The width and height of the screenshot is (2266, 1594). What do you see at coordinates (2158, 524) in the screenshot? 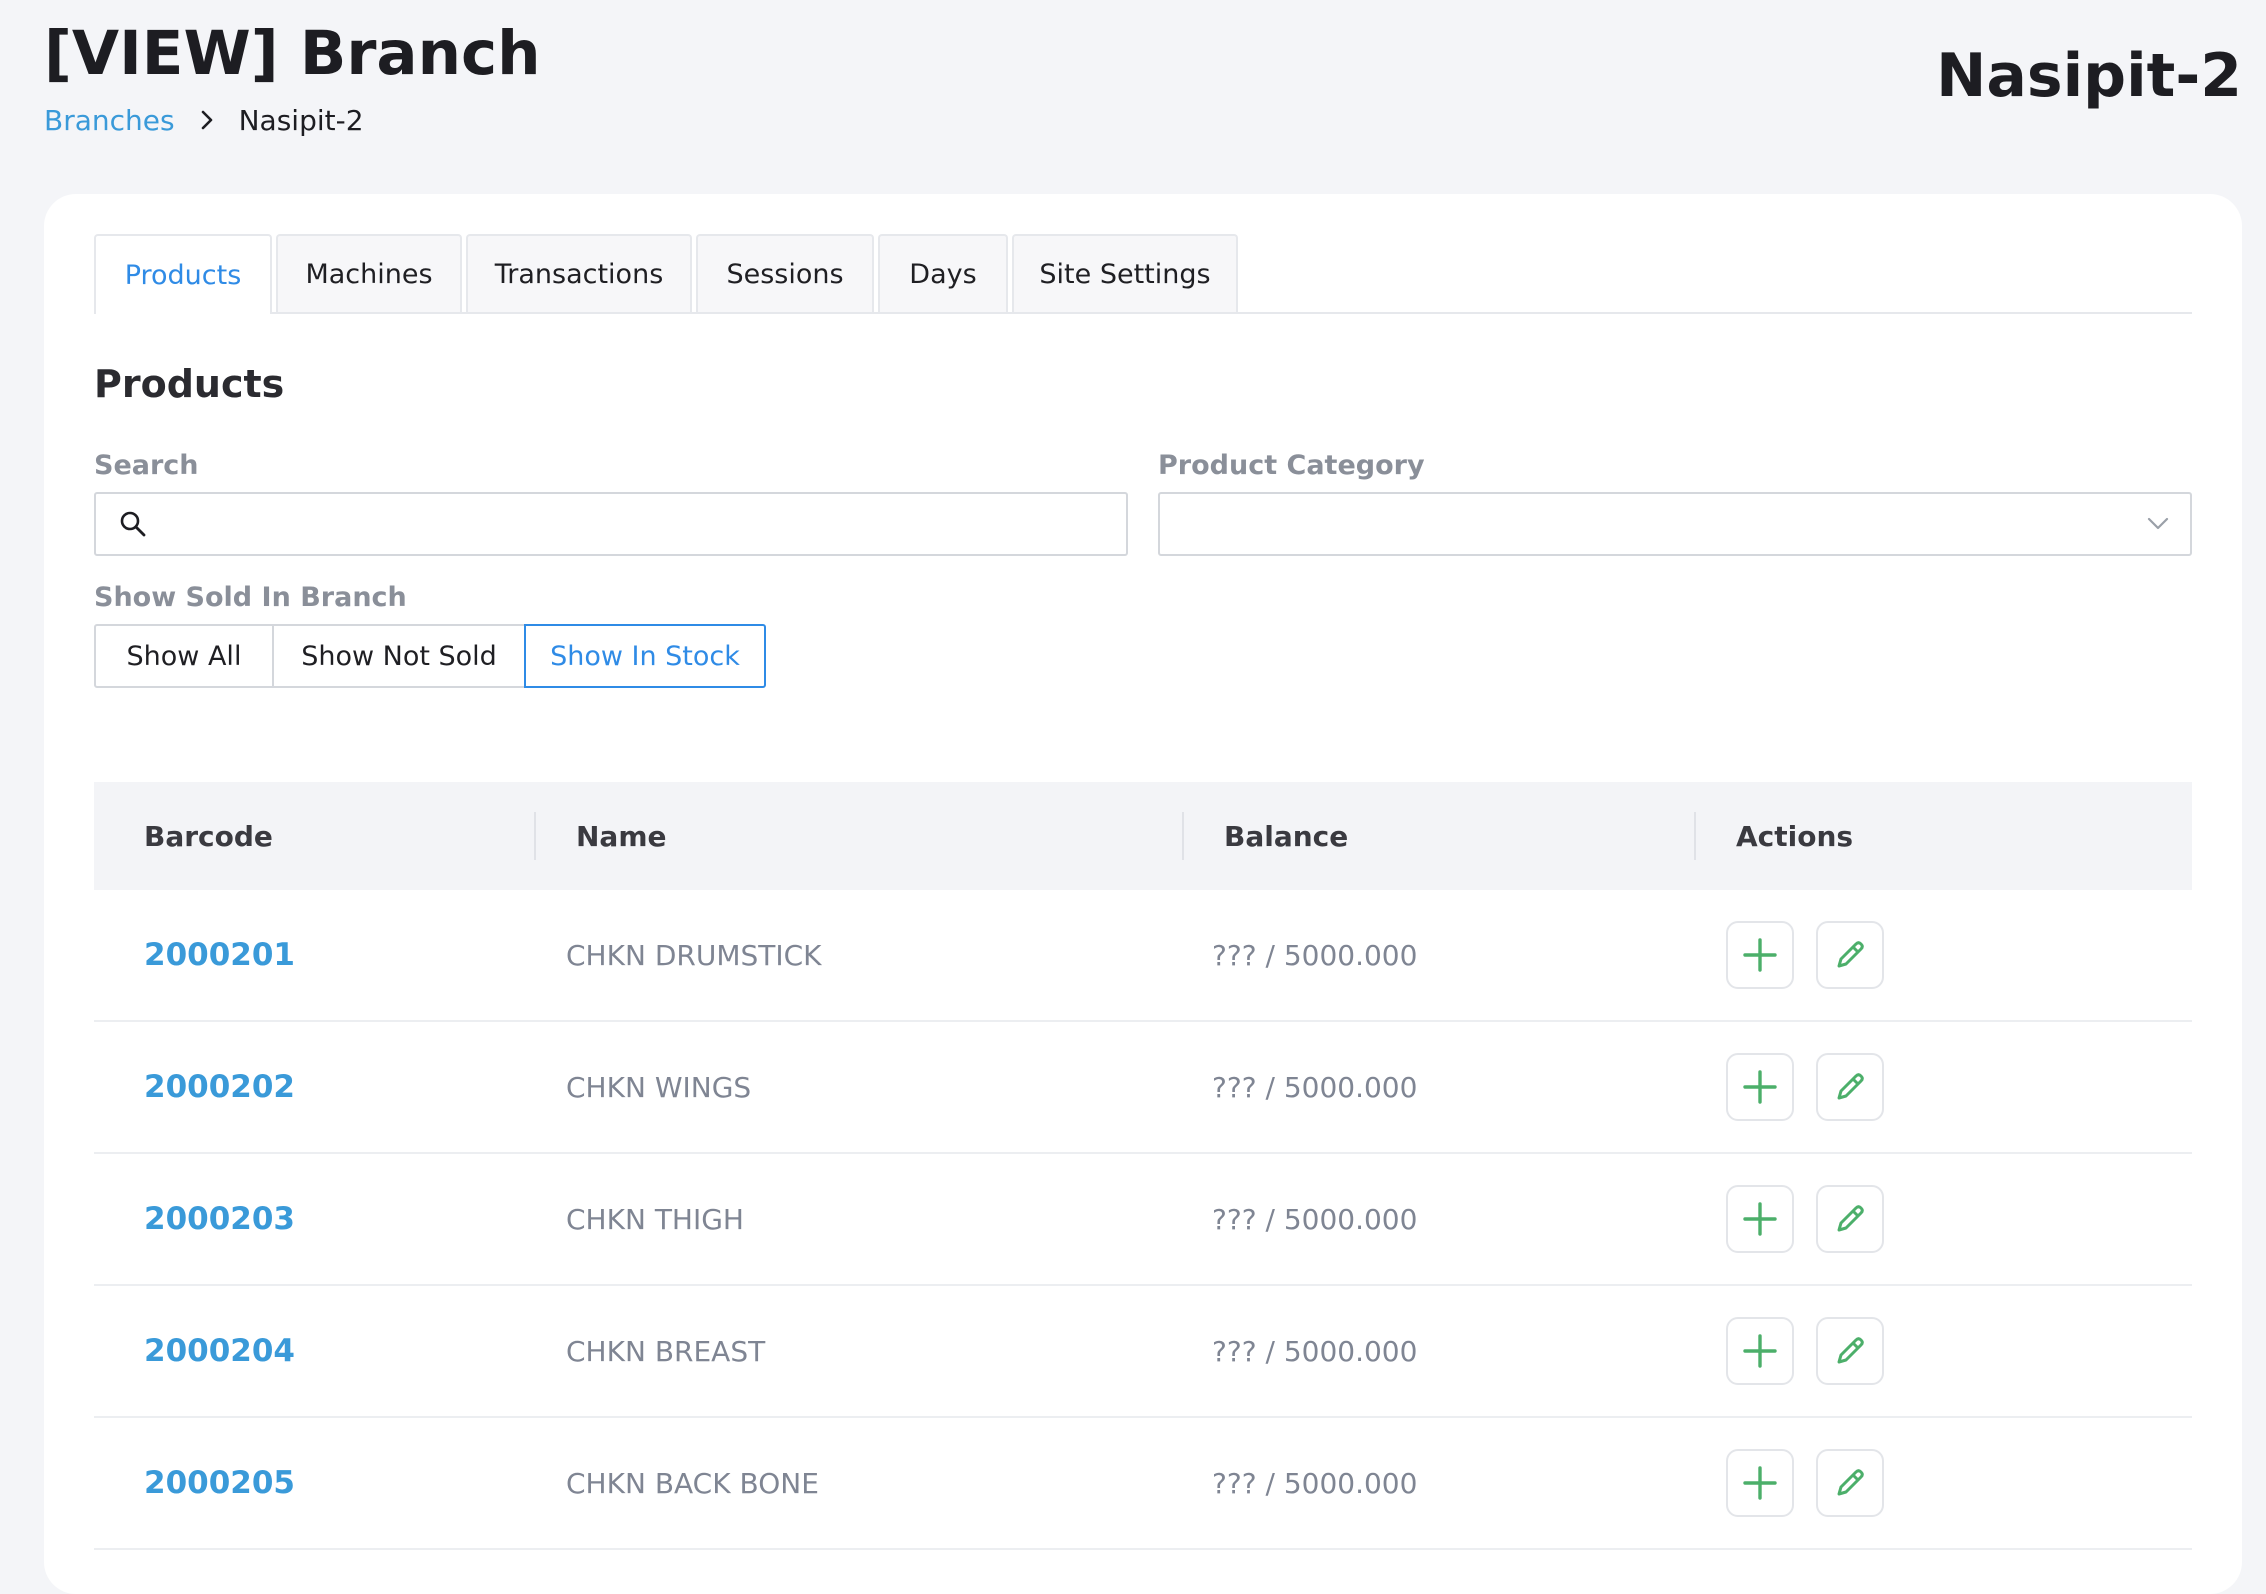
I see `chevron-down-icon` at bounding box center [2158, 524].